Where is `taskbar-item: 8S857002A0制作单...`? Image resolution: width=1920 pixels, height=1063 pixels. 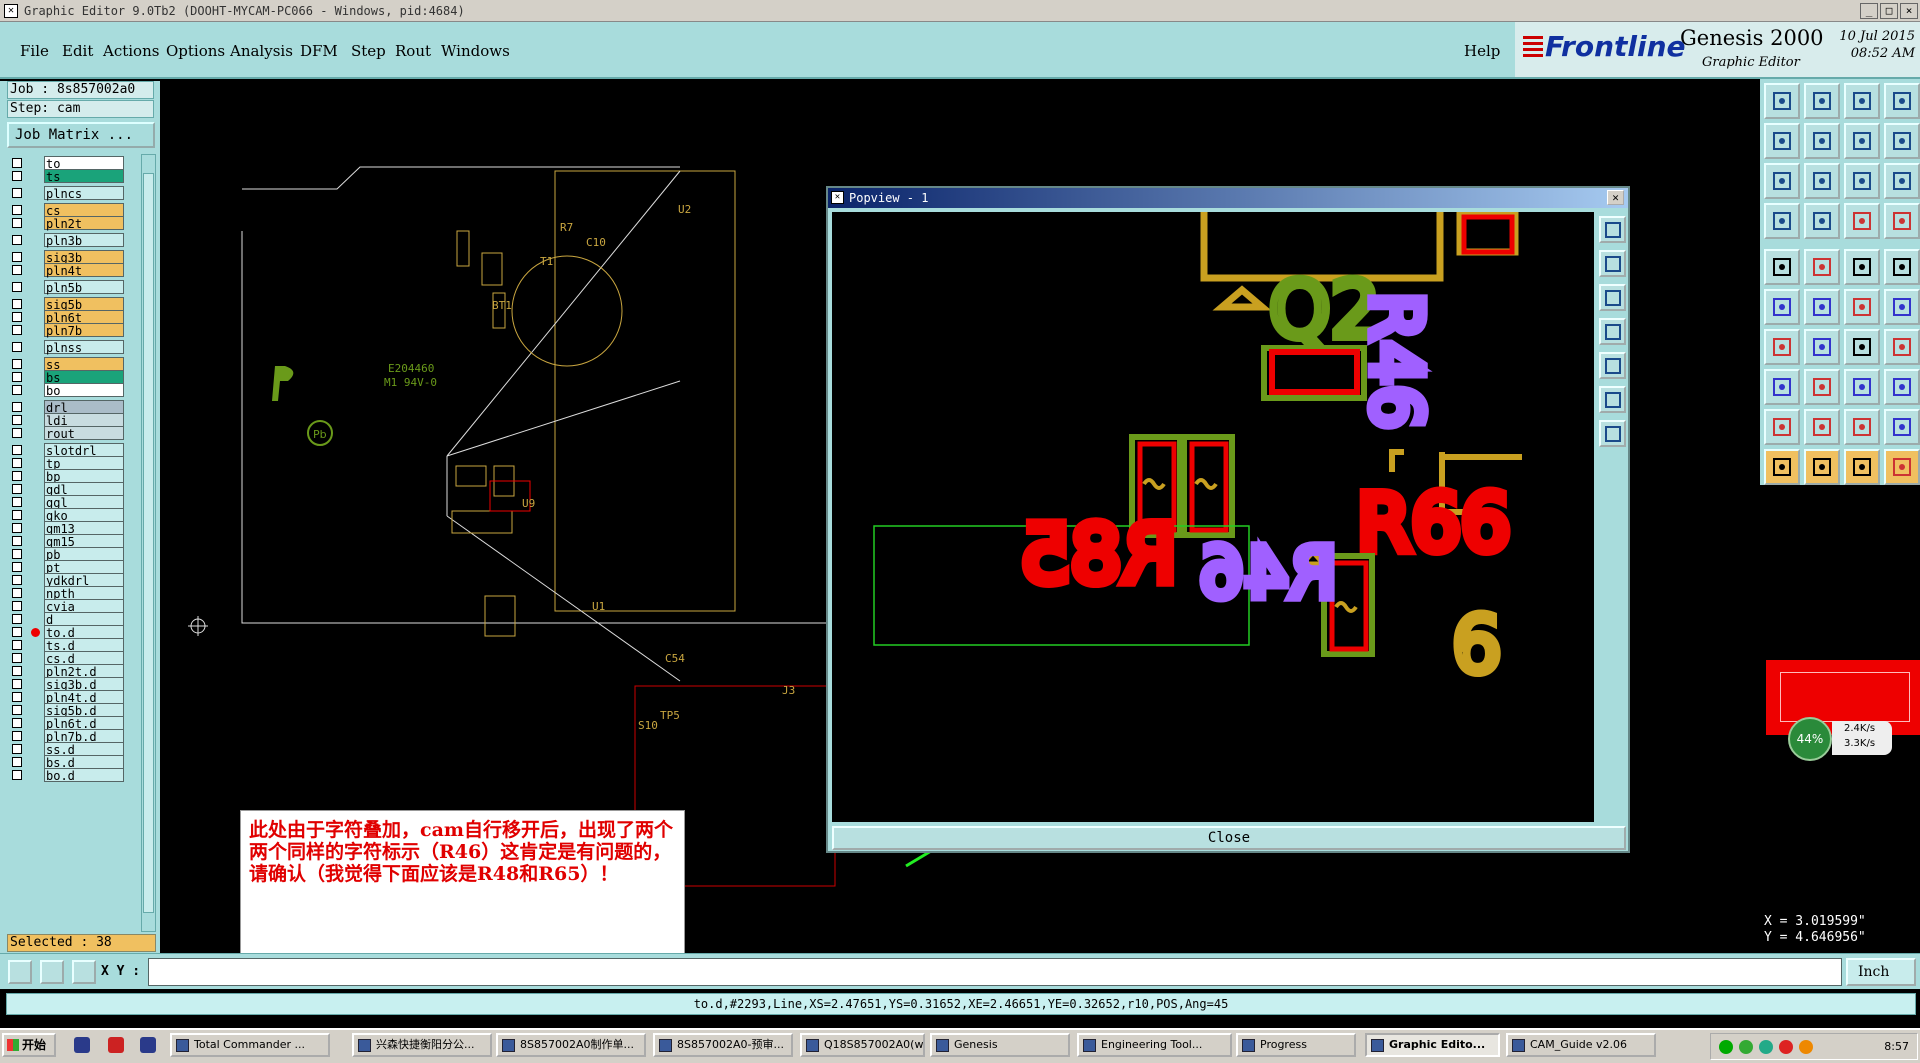 taskbar-item: 8S857002A0制作单... is located at coordinates (571, 1045).